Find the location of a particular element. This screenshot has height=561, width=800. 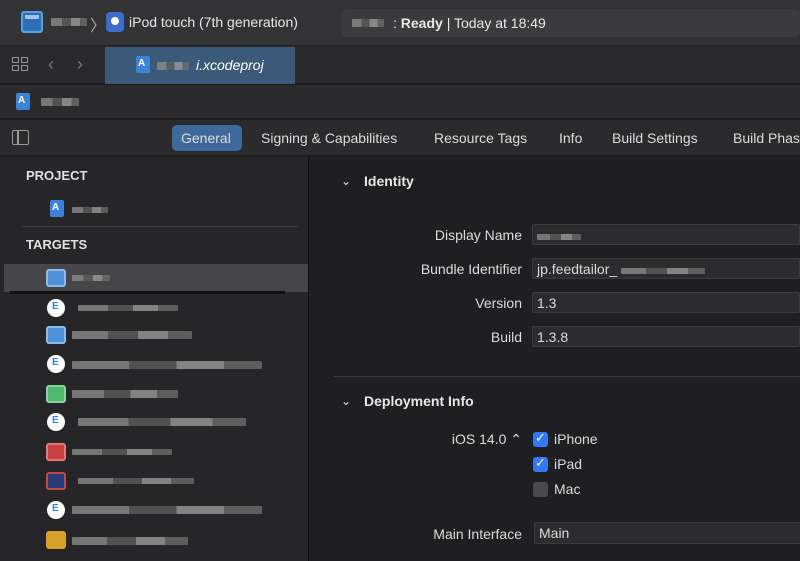

device-icon is located at coordinates (115, 22).